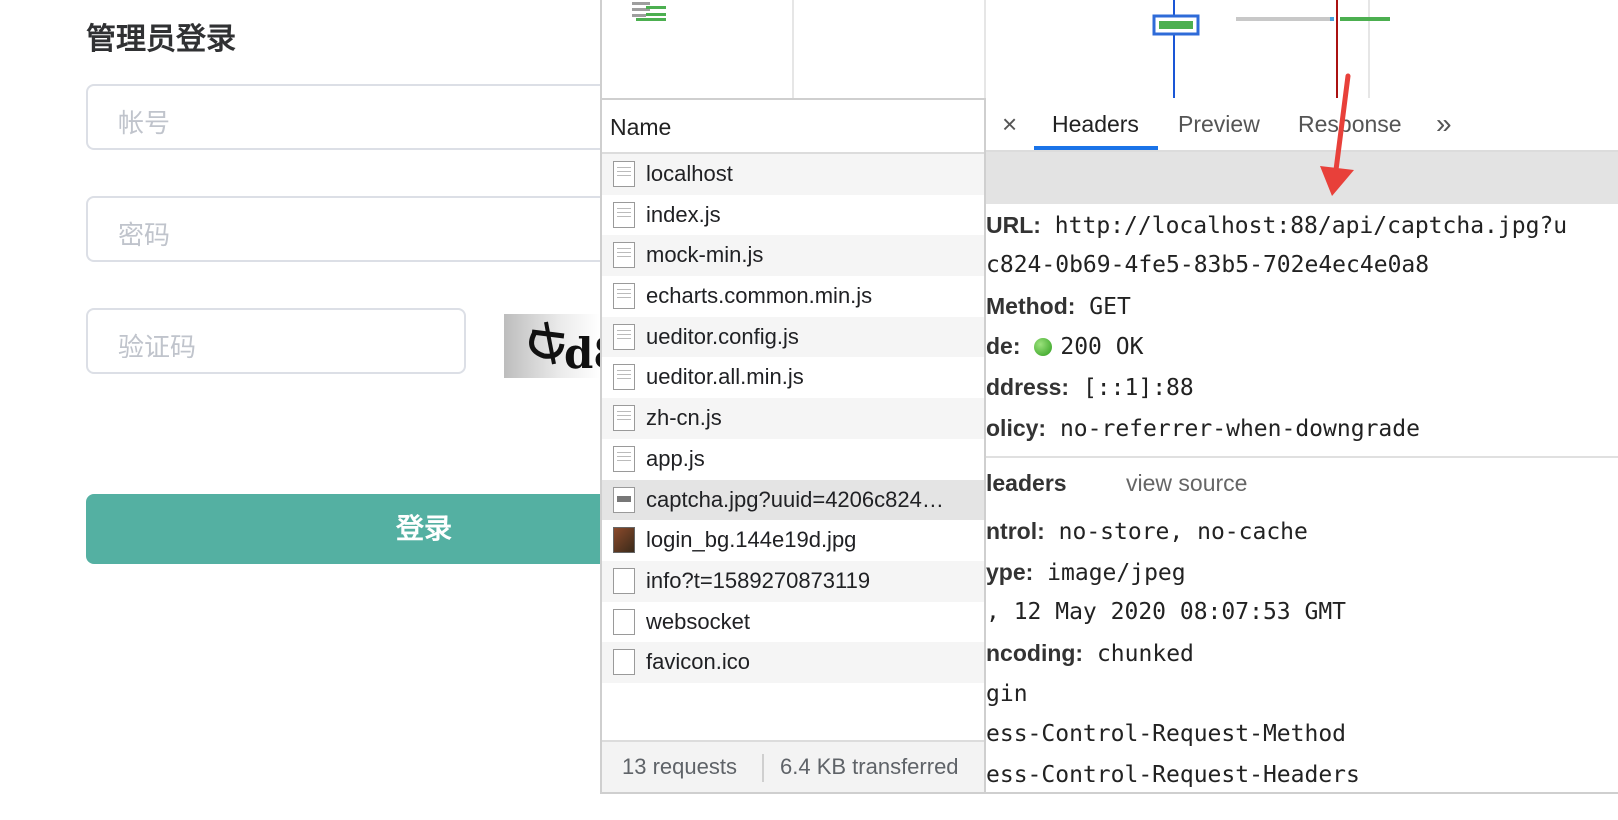 This screenshot has width=1618, height=820. Describe the element at coordinates (793, 127) in the screenshot. I see `name-column-header: Name` at that location.